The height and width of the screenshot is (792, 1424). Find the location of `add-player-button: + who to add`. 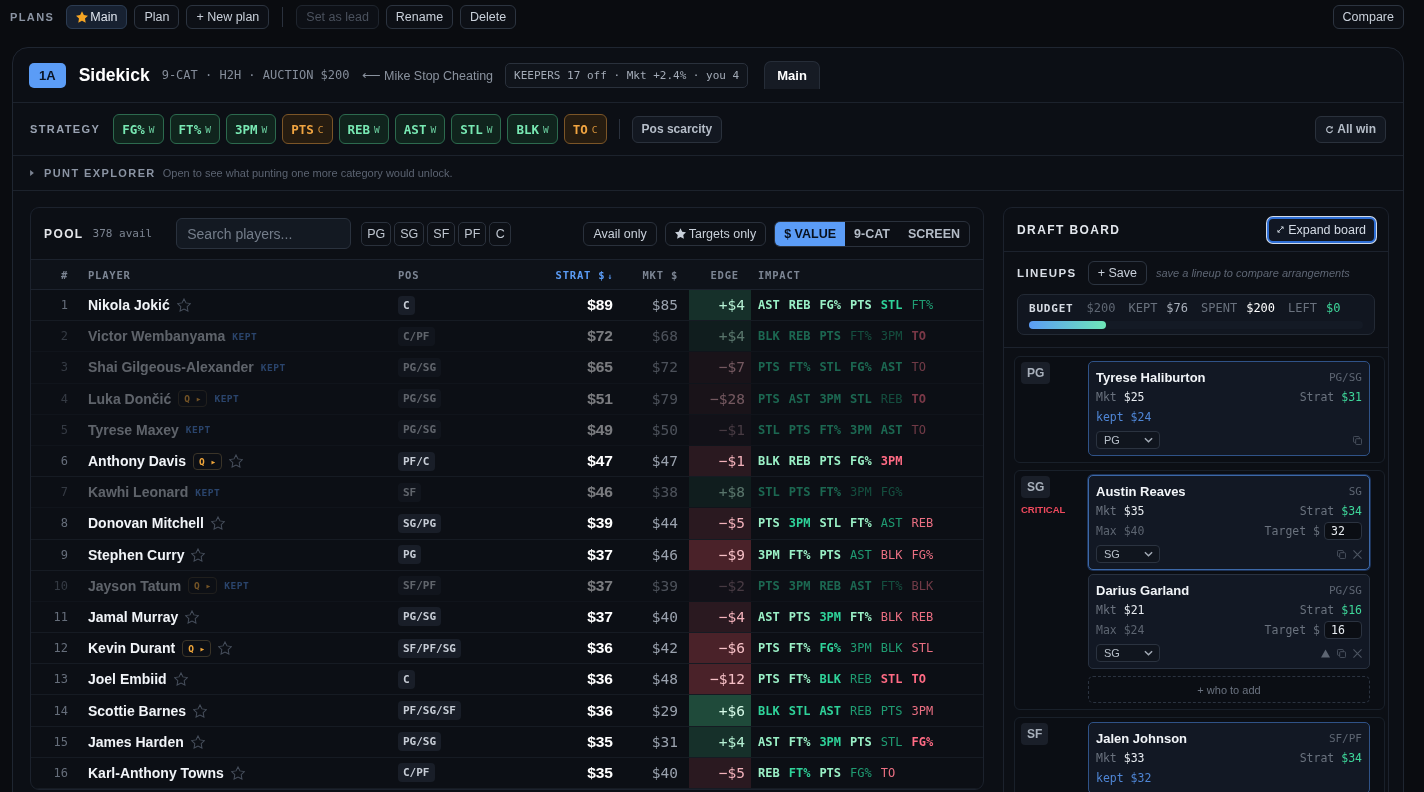

add-player-button: + who to add is located at coordinates (1229, 689).